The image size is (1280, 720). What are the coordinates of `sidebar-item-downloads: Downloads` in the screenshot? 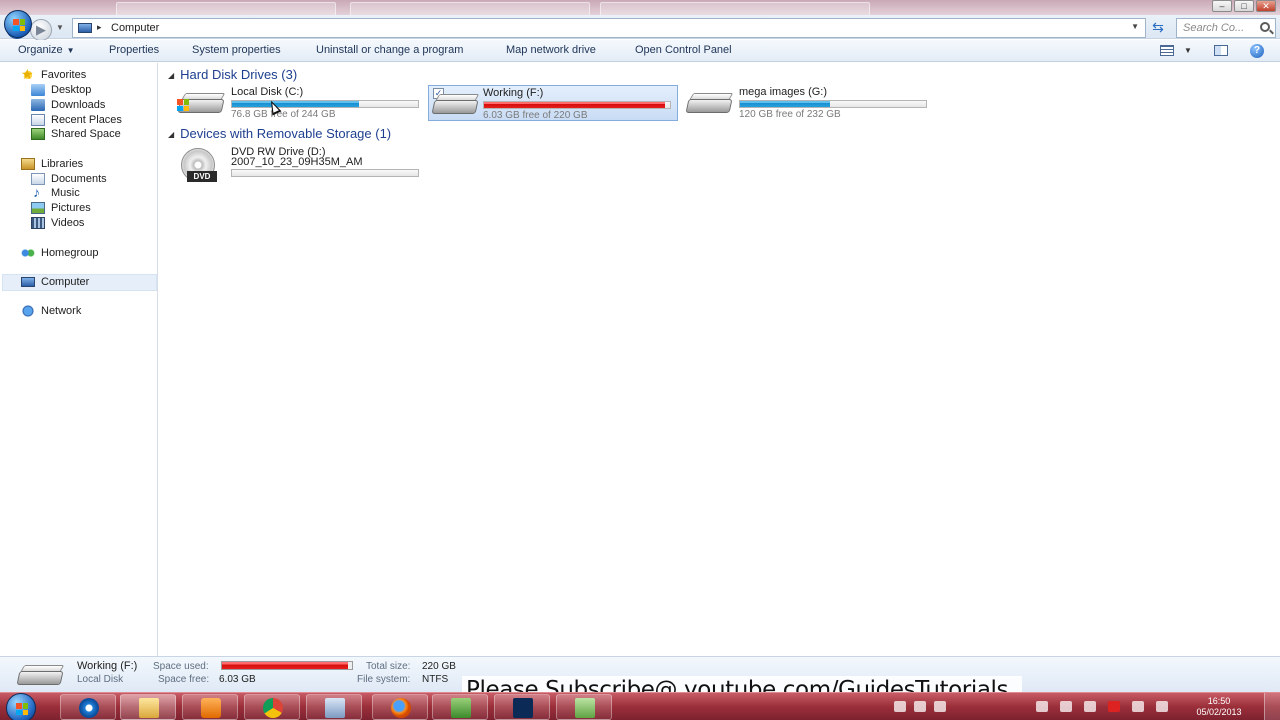 It's located at (91, 106).